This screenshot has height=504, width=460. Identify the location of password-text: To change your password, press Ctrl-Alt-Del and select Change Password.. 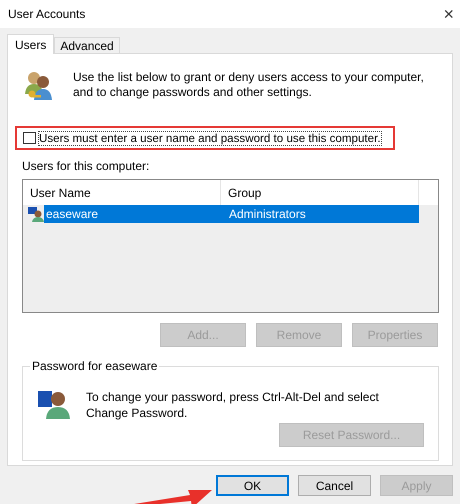
(233, 405).